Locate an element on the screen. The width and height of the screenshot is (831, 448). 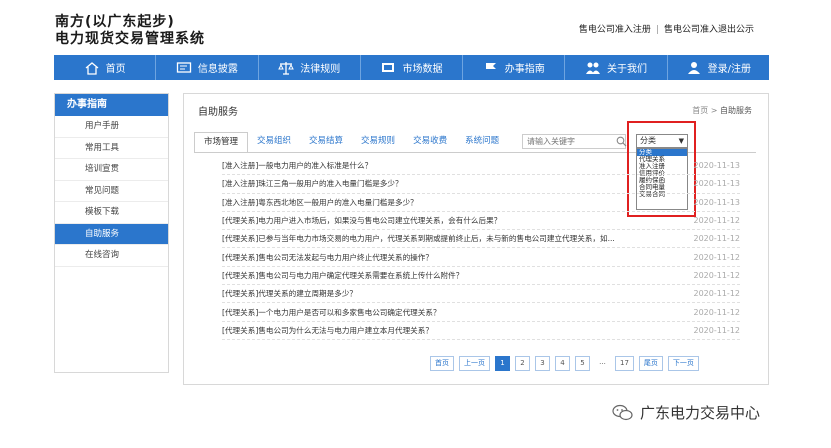
item-title: [代理关系]售电公司与电力用户确定代理关系需要在系统上传什么附件？ is located at coordinates (343, 275).